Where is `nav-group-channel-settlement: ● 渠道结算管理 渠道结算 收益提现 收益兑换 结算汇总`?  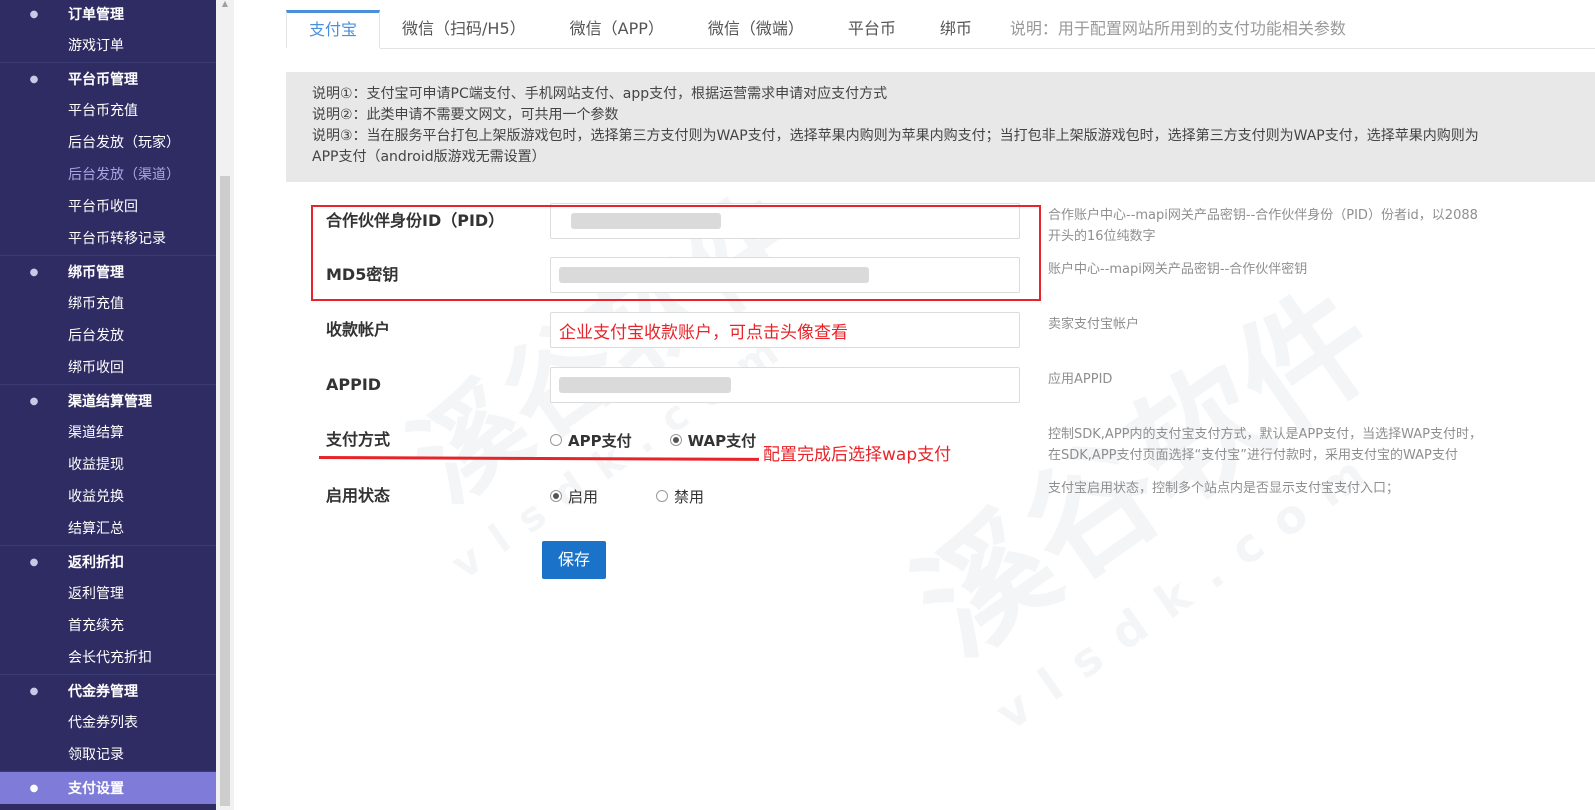 nav-group-channel-settlement: ● 渠道结算管理 渠道结算 收益提现 收益兑换 结算汇总 is located at coordinates (108, 465).